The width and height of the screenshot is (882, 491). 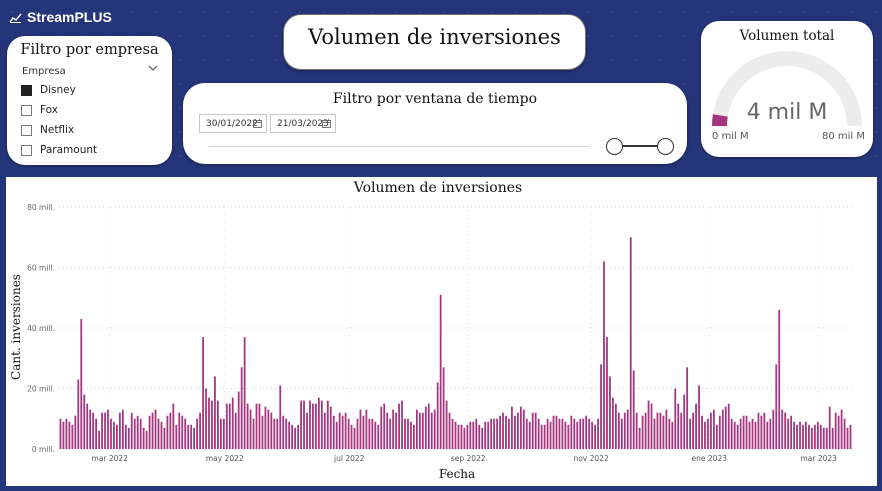 What do you see at coordinates (399, 146) in the screenshot?
I see `date-slider-track` at bounding box center [399, 146].